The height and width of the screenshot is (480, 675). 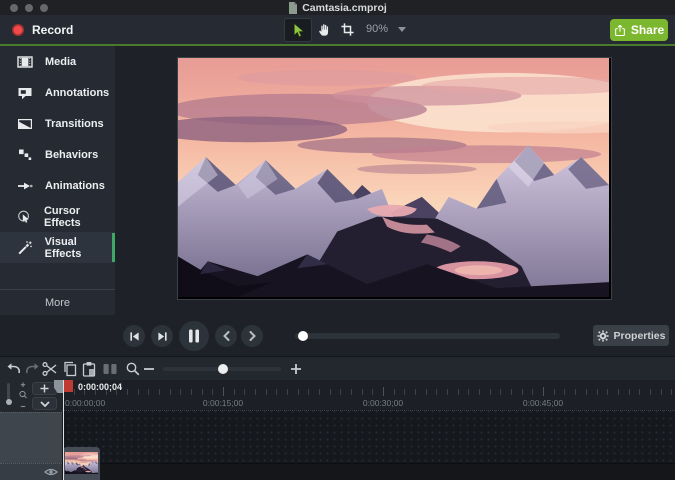 What do you see at coordinates (110, 369) in the screenshot?
I see `split-button` at bounding box center [110, 369].